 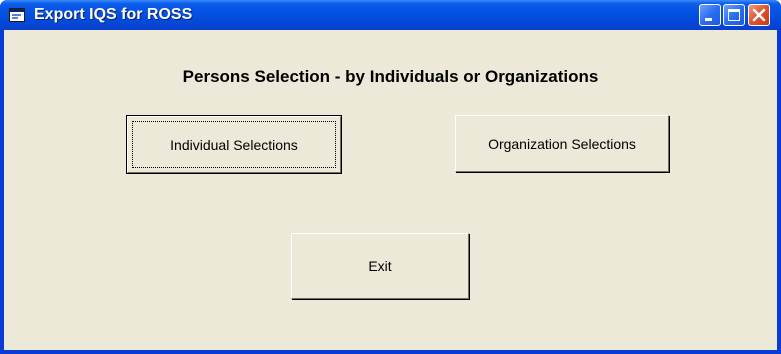 I want to click on title-bar: Export IQS for ROSS, so click(x=390, y=15).